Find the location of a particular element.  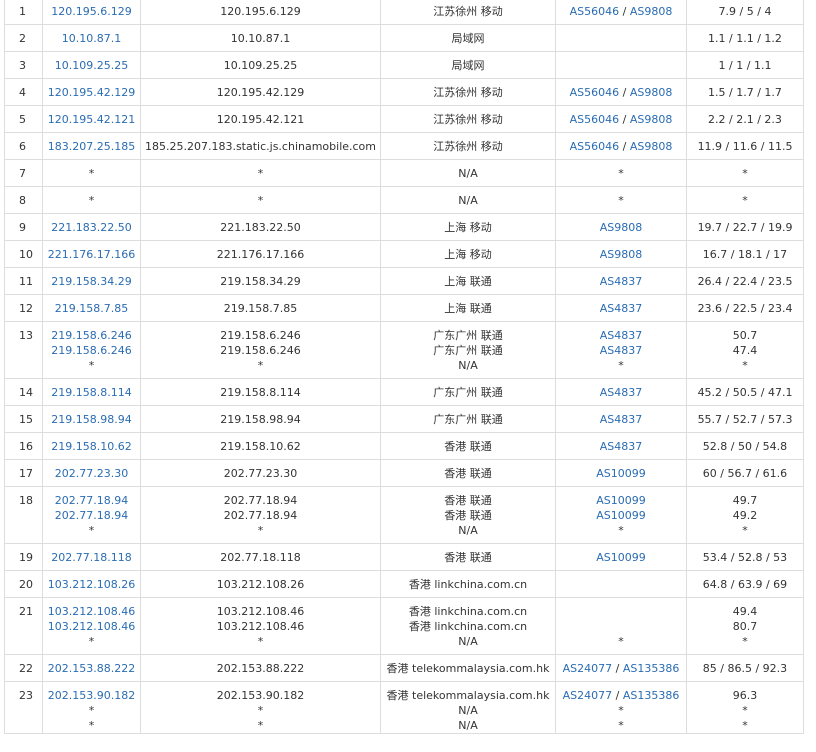

ip-cell: 221.176.17.166 is located at coordinates (91, 254).